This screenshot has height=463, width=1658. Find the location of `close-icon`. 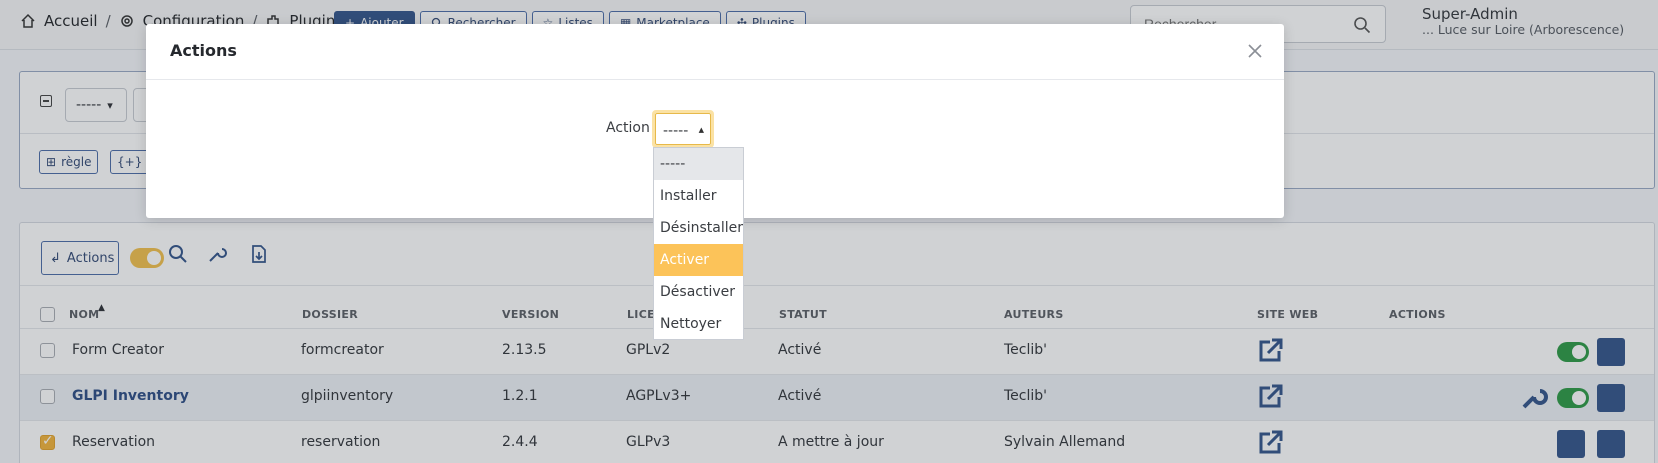

close-icon is located at coordinates (1255, 51).